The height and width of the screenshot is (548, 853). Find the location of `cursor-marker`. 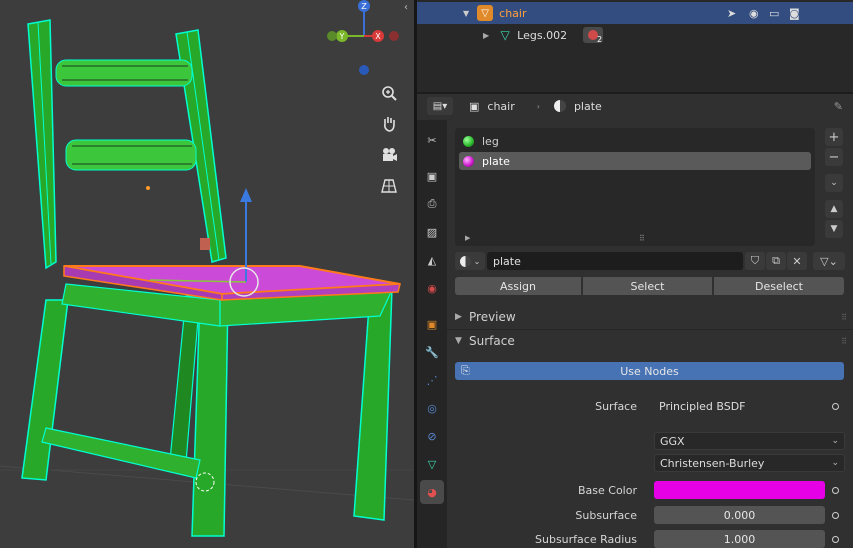

cursor-marker is located at coordinates (205, 244).